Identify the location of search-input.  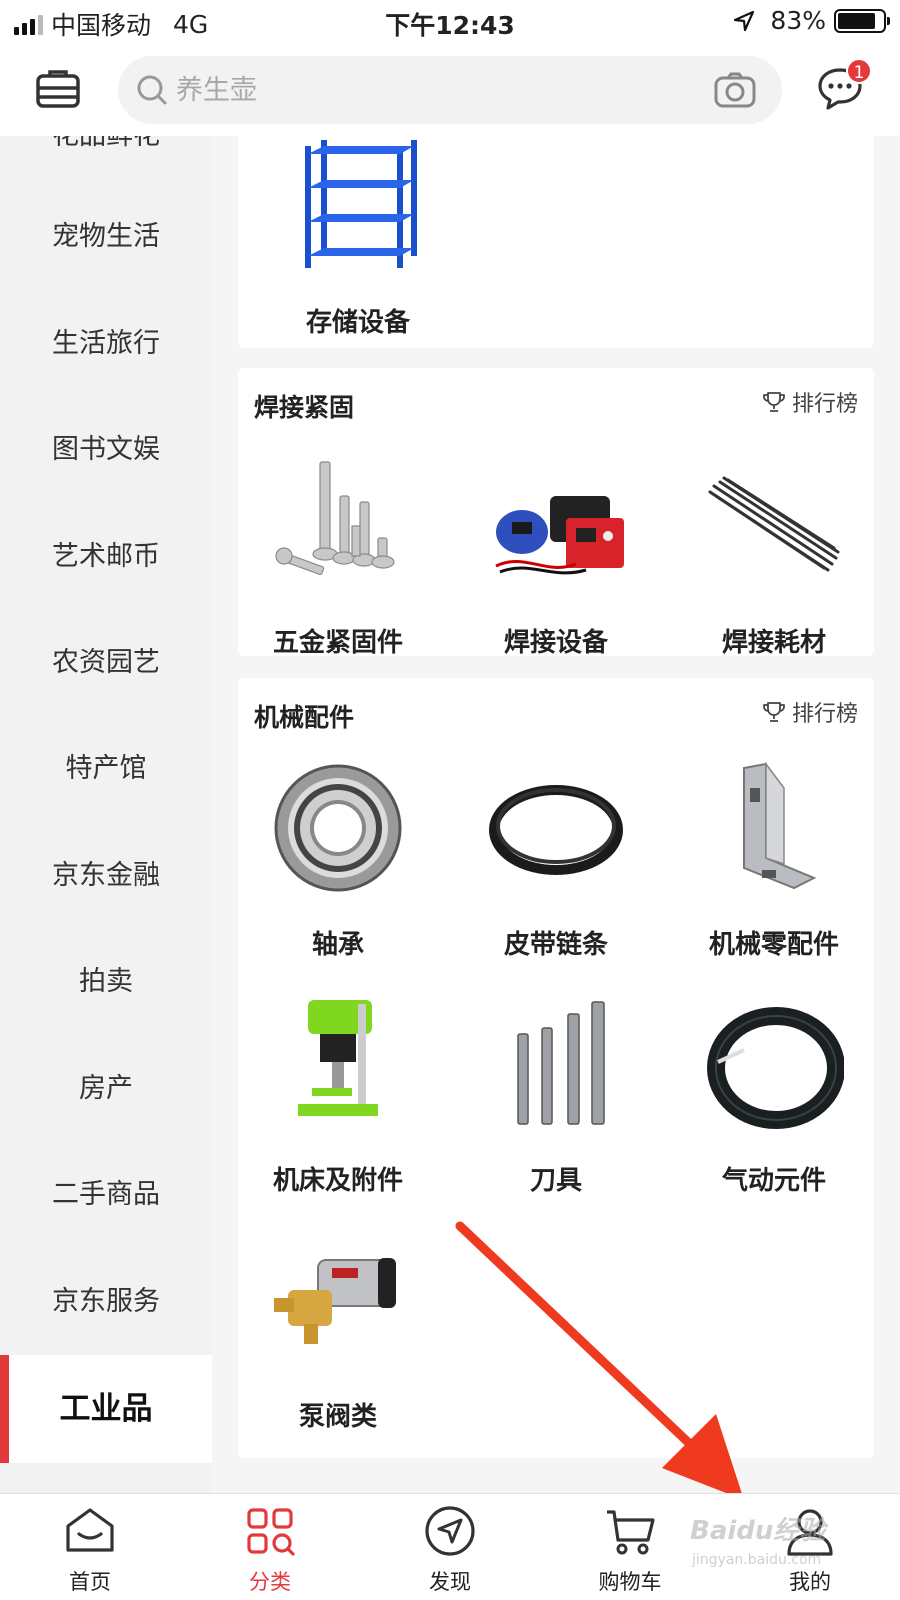
(436, 90).